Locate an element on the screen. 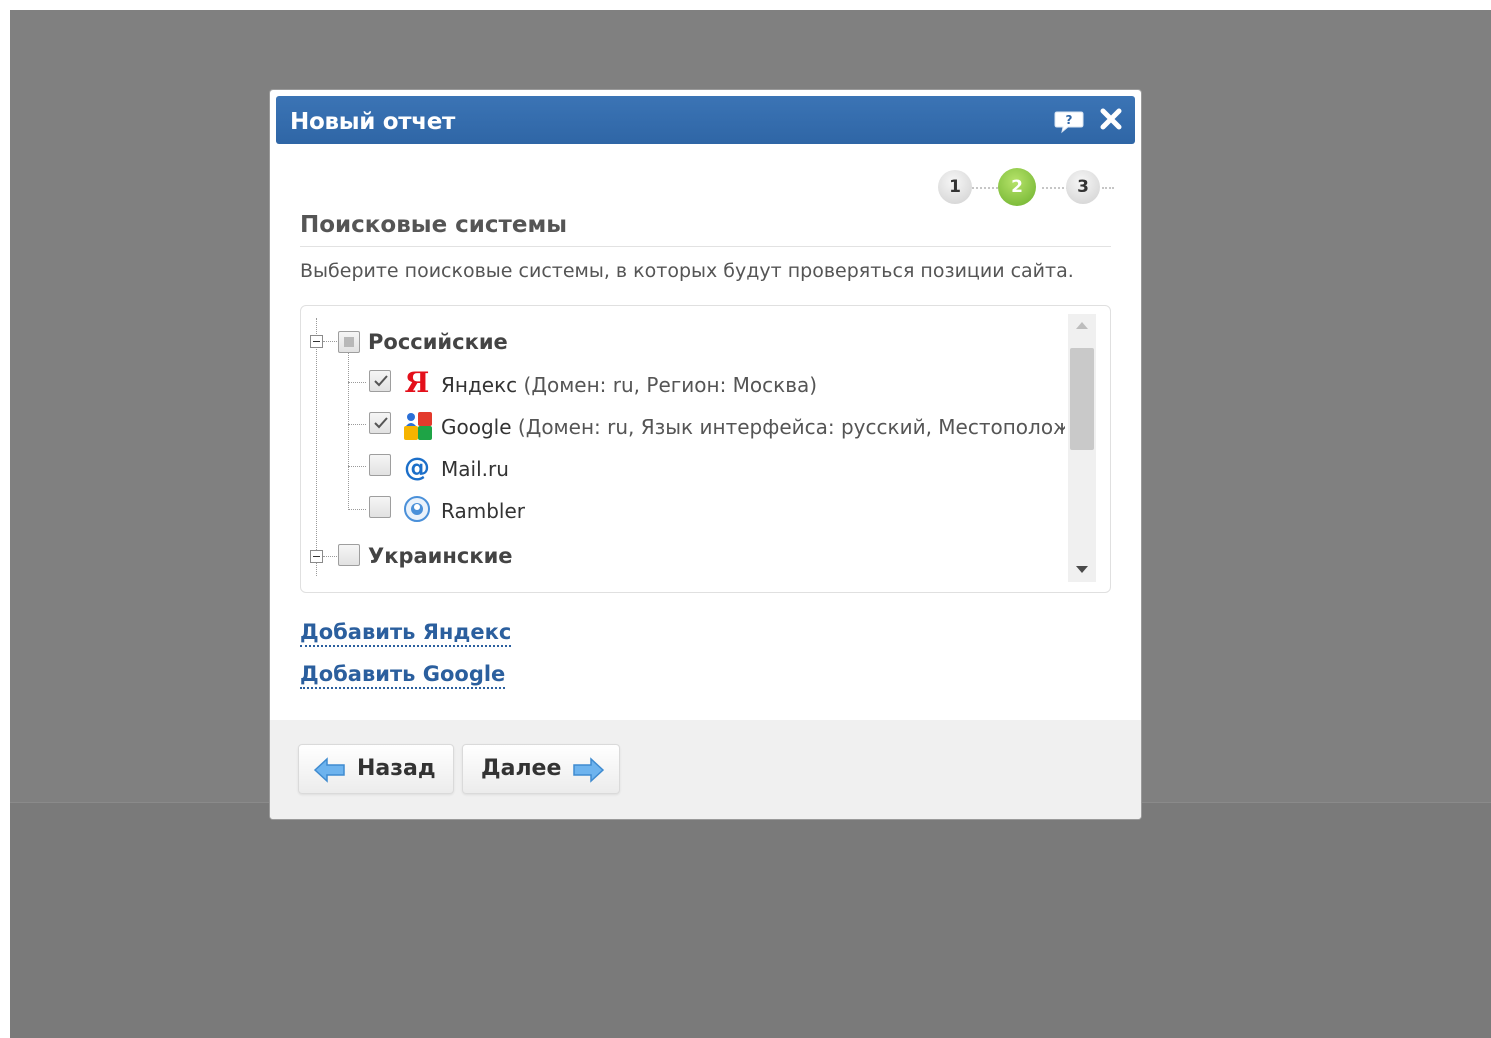 The height and width of the screenshot is (1038, 1491). svg-text: Я is located at coordinates (417, 382).